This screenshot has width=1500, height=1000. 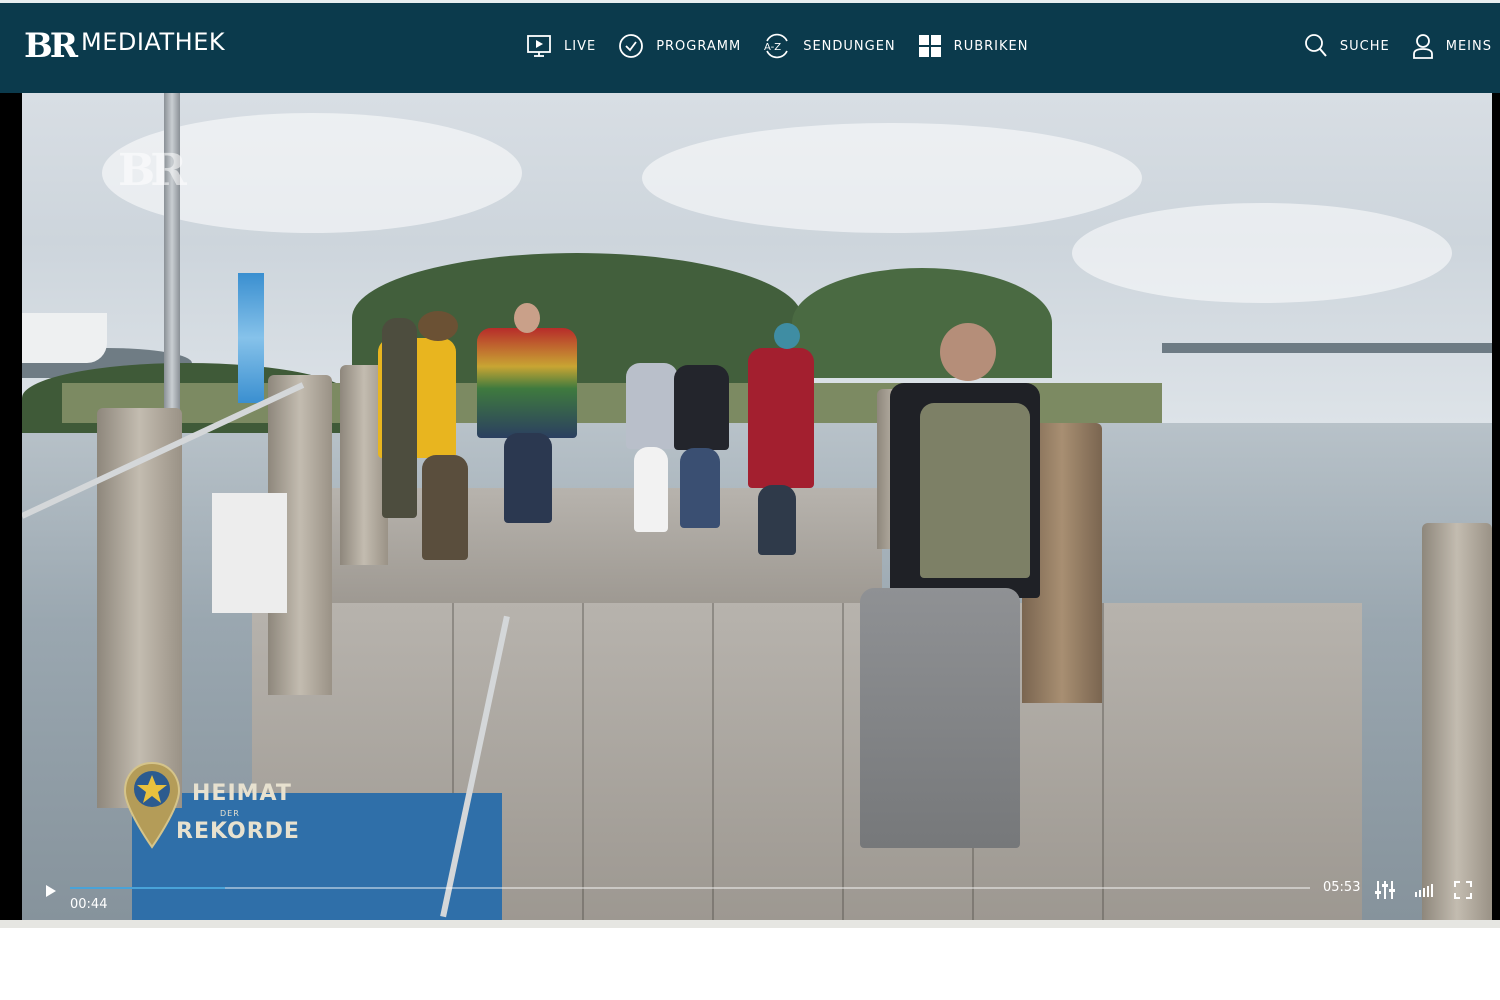 I want to click on nav-live: LIVE, so click(x=561, y=46).